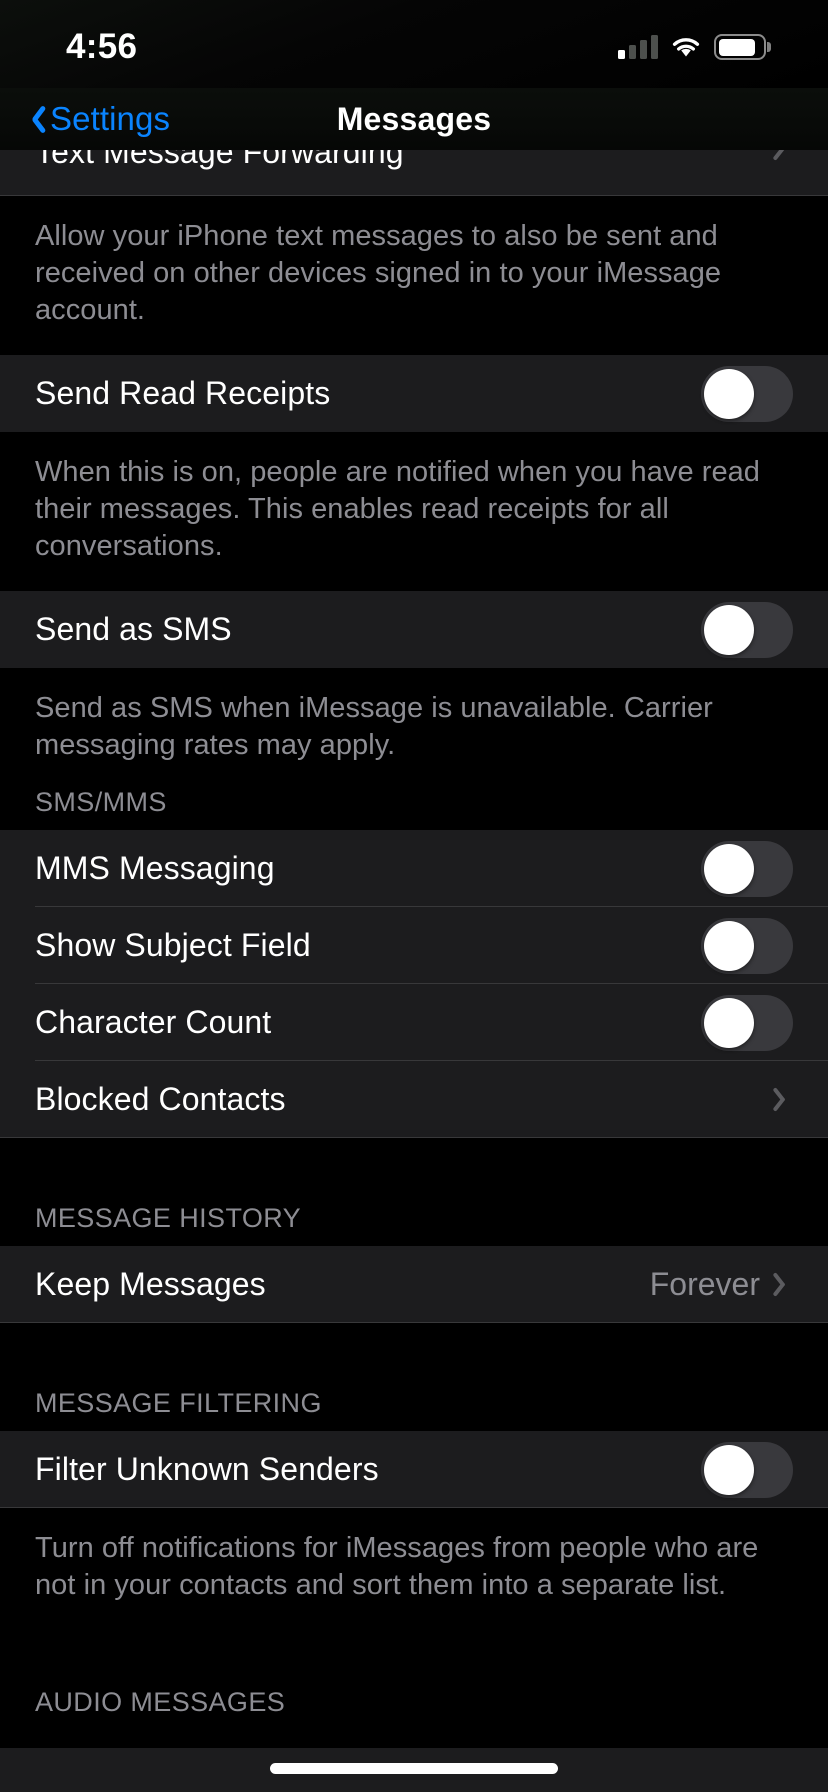 Image resolution: width=828 pixels, height=1792 pixels. Describe the element at coordinates (173, 945) in the screenshot. I see `row-label: Show Subject Field` at that location.